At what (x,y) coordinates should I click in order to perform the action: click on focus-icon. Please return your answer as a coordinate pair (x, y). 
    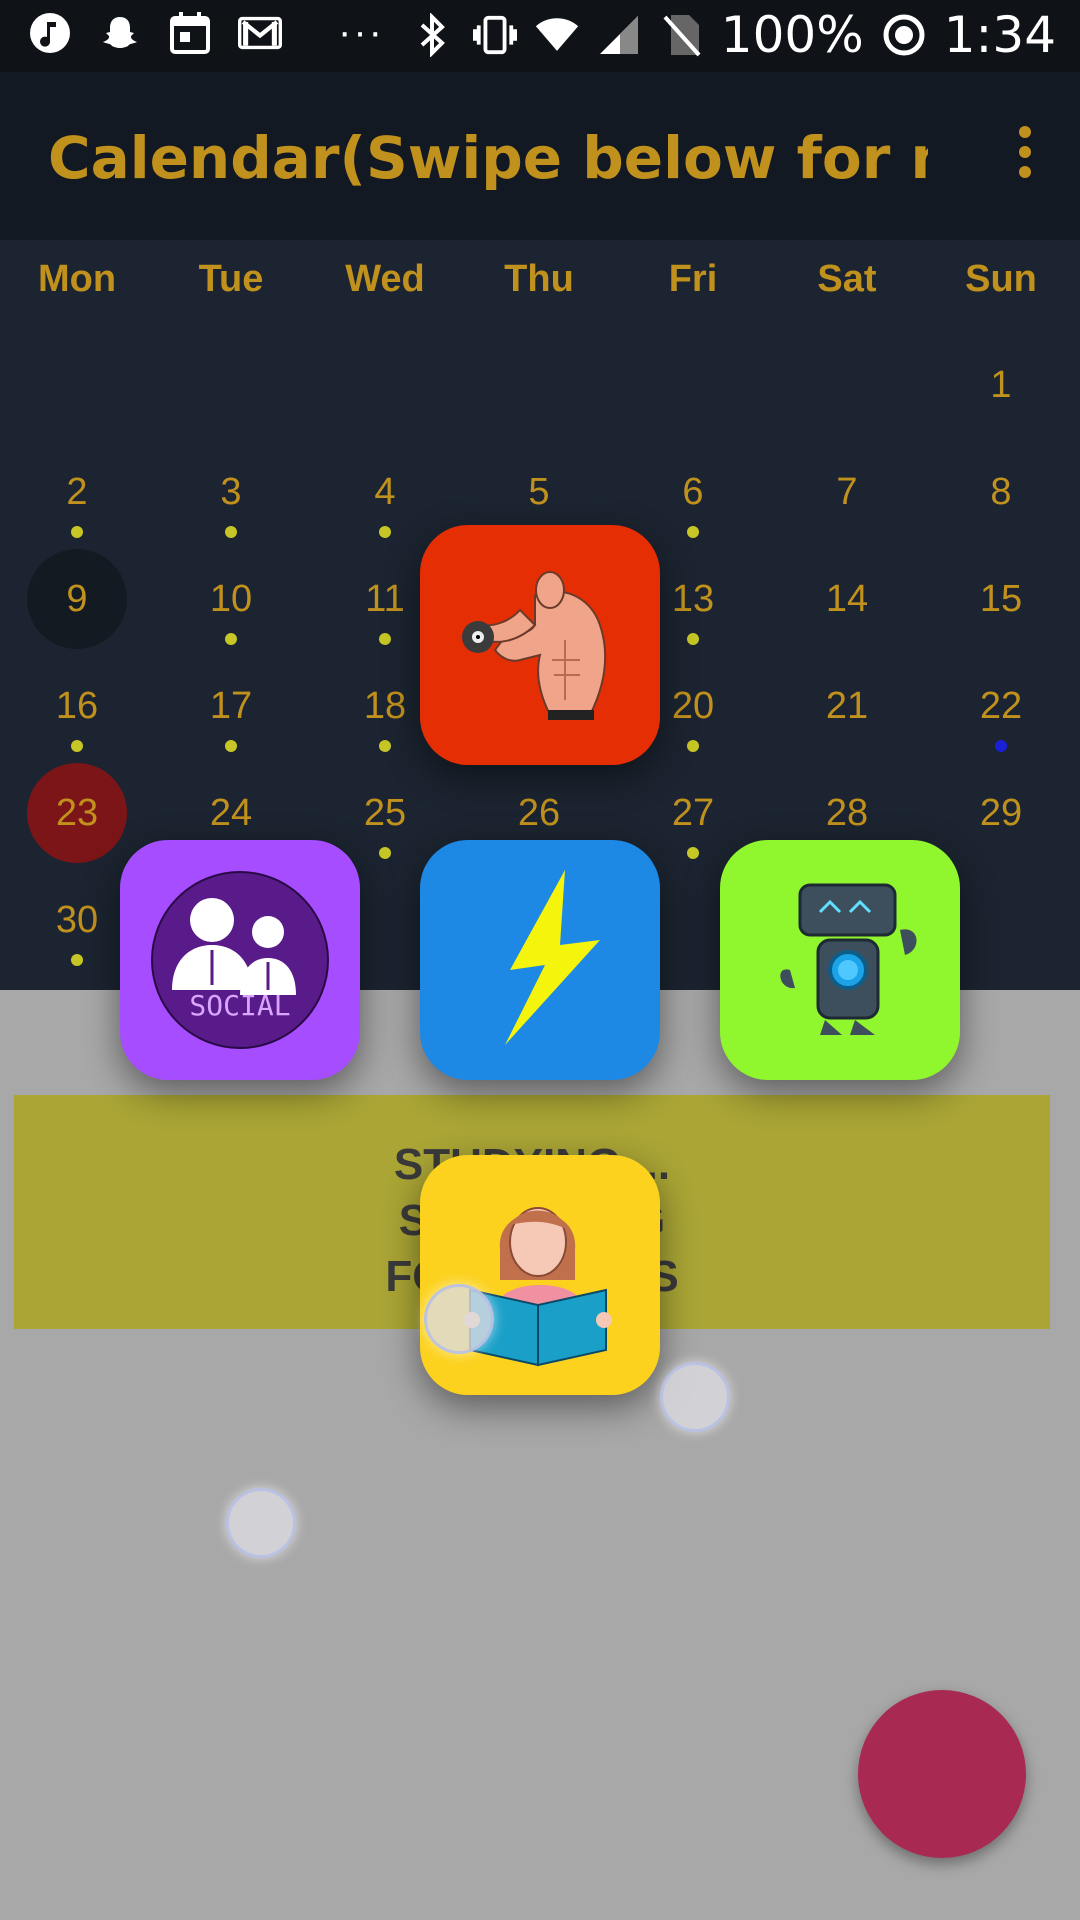
    Looking at the image, I should click on (904, 35).